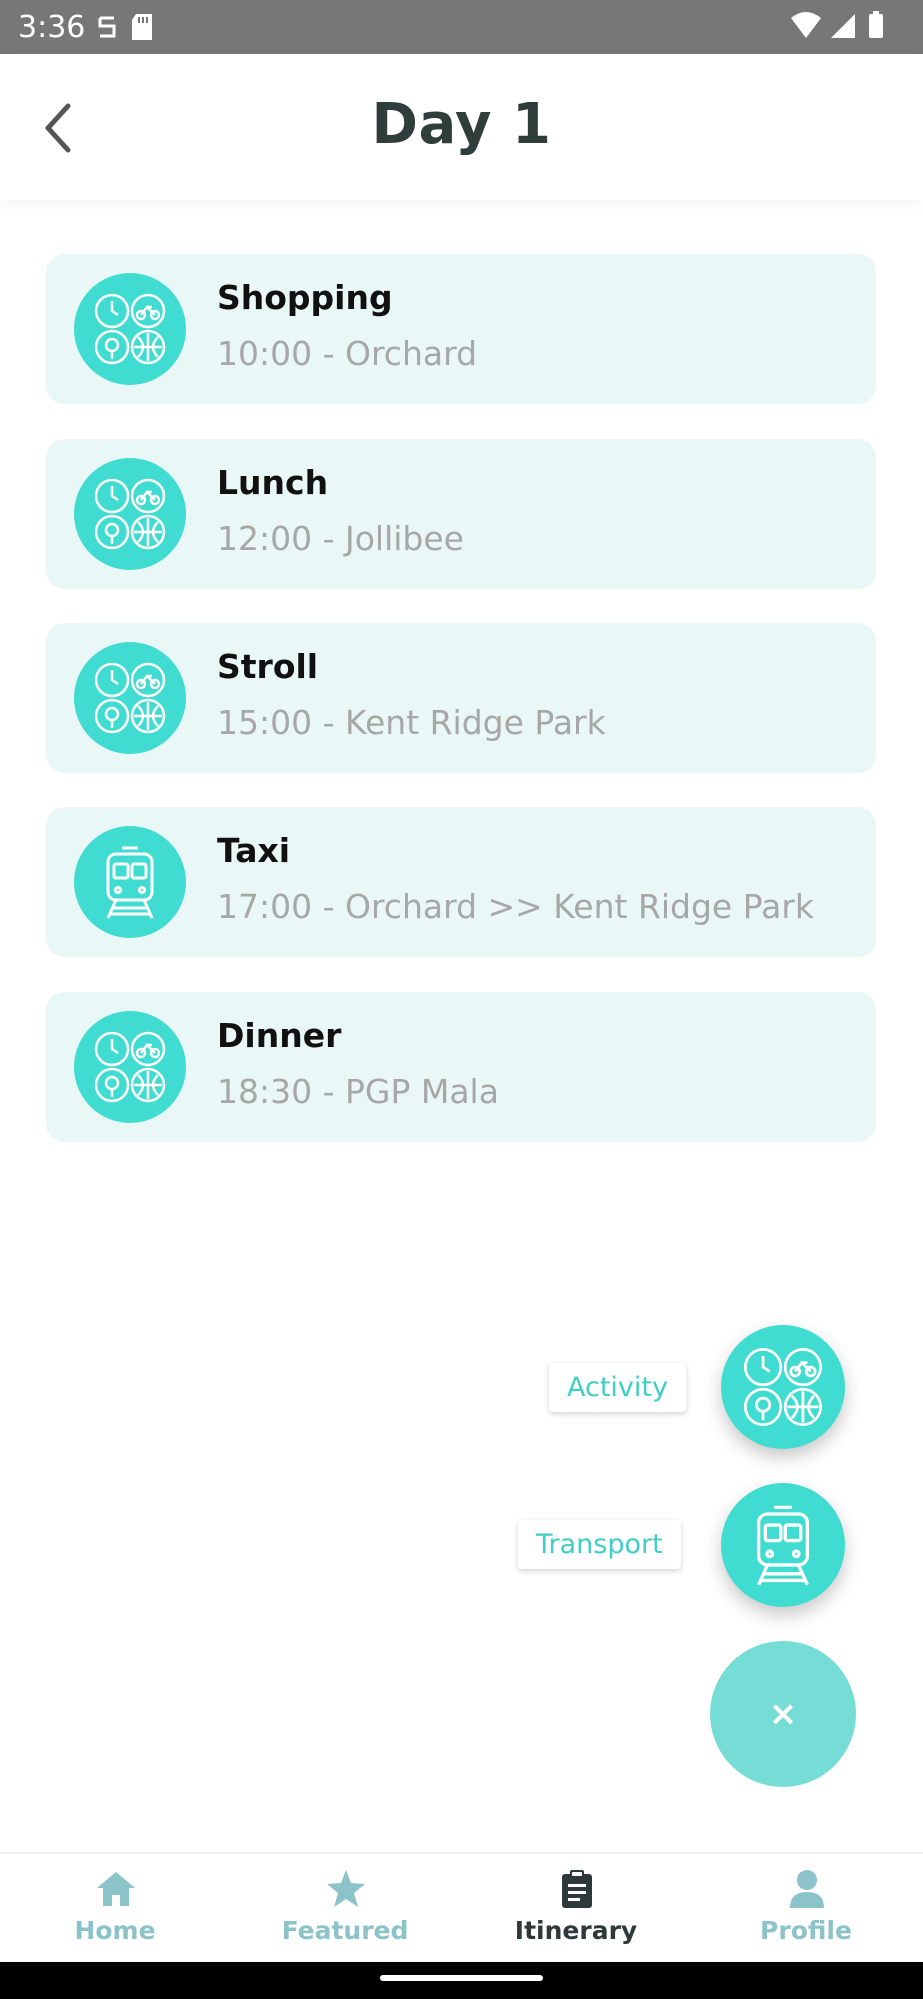  Describe the element at coordinates (461, 329) in the screenshot. I see `itinerary-item: Shopping 10:00 - Orchard` at that location.